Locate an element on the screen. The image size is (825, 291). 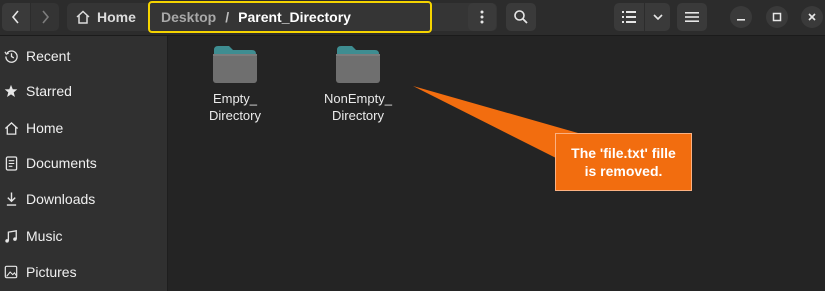
callout-box: The 'file.txt' fille is removed. is located at coordinates (623, 162).